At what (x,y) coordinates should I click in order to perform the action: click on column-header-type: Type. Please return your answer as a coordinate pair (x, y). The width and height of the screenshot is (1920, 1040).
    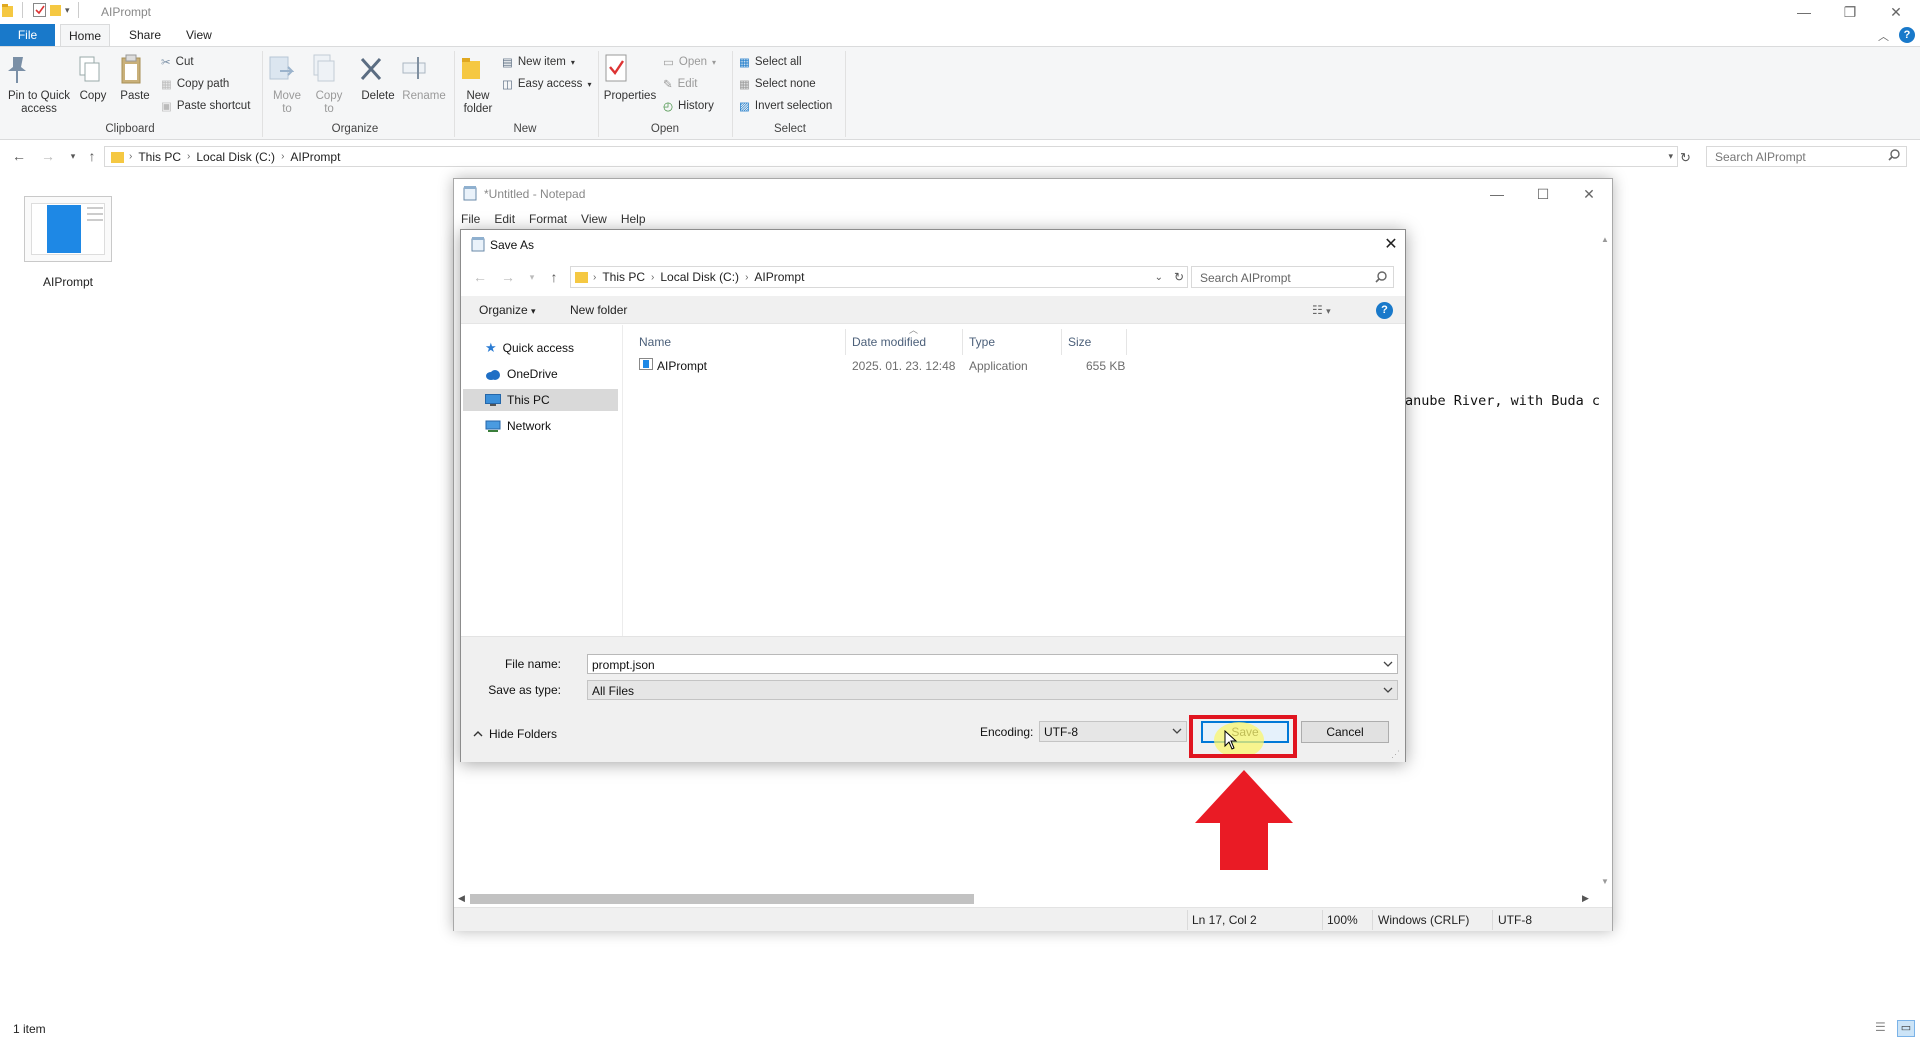
    Looking at the image, I should click on (982, 342).